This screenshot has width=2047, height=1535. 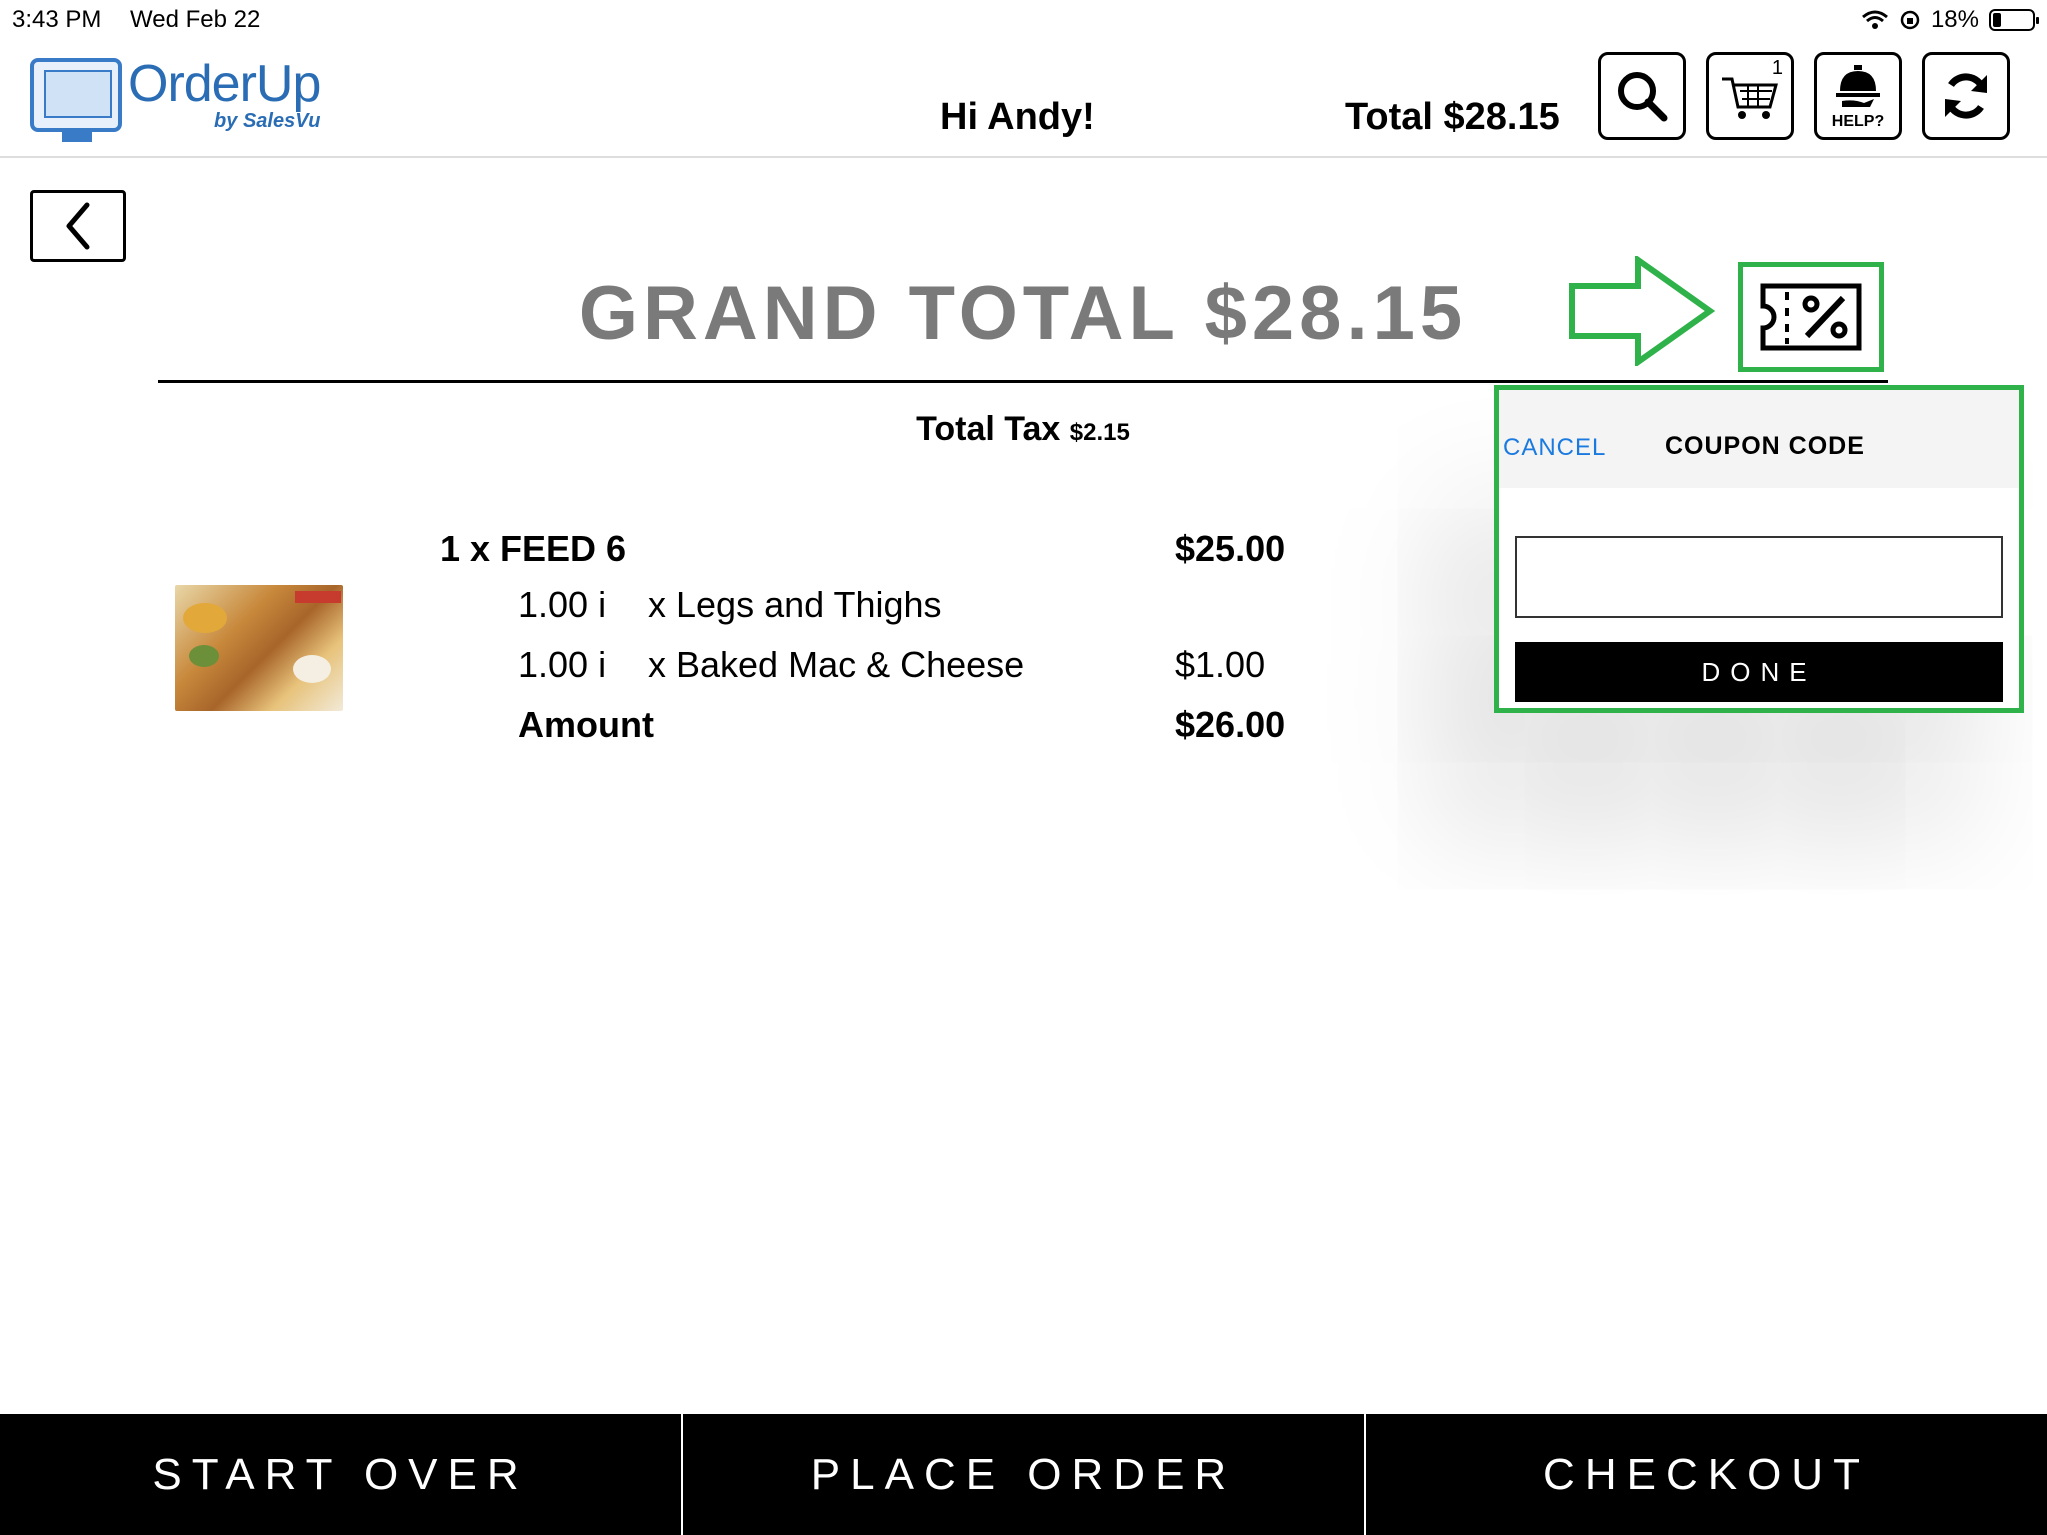 What do you see at coordinates (586, 724) in the screenshot?
I see `amount-label: Amount` at bounding box center [586, 724].